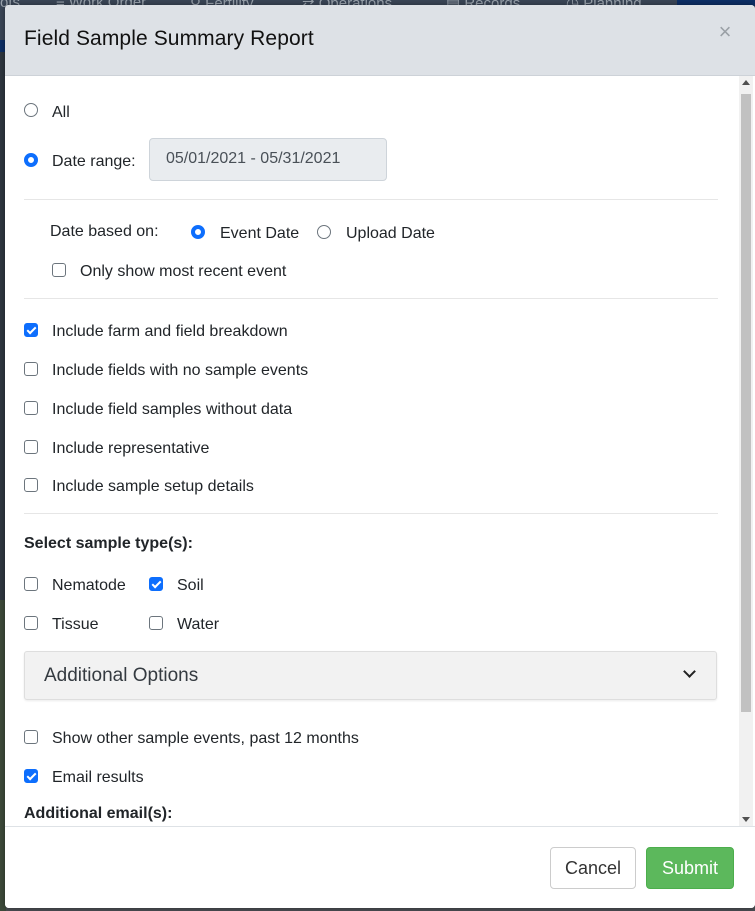 The height and width of the screenshot is (911, 755). I want to click on scrollbar-thumb, so click(746, 403).